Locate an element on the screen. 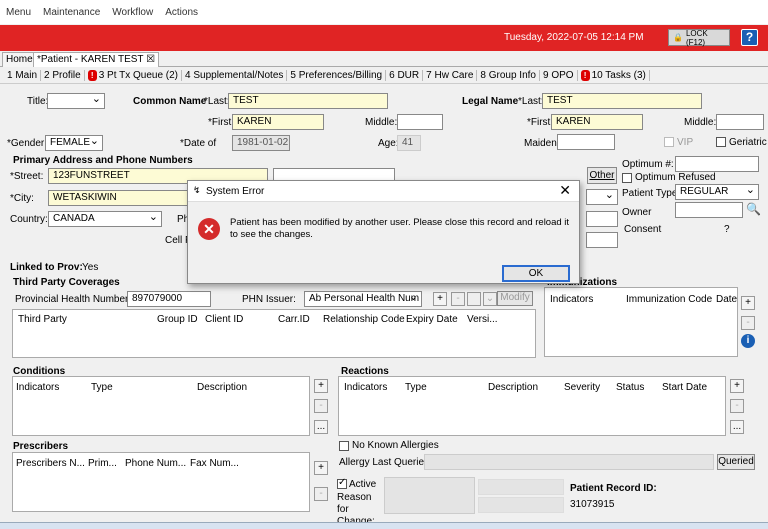 The image size is (768, 529). coverage-up-button is located at coordinates (474, 299).